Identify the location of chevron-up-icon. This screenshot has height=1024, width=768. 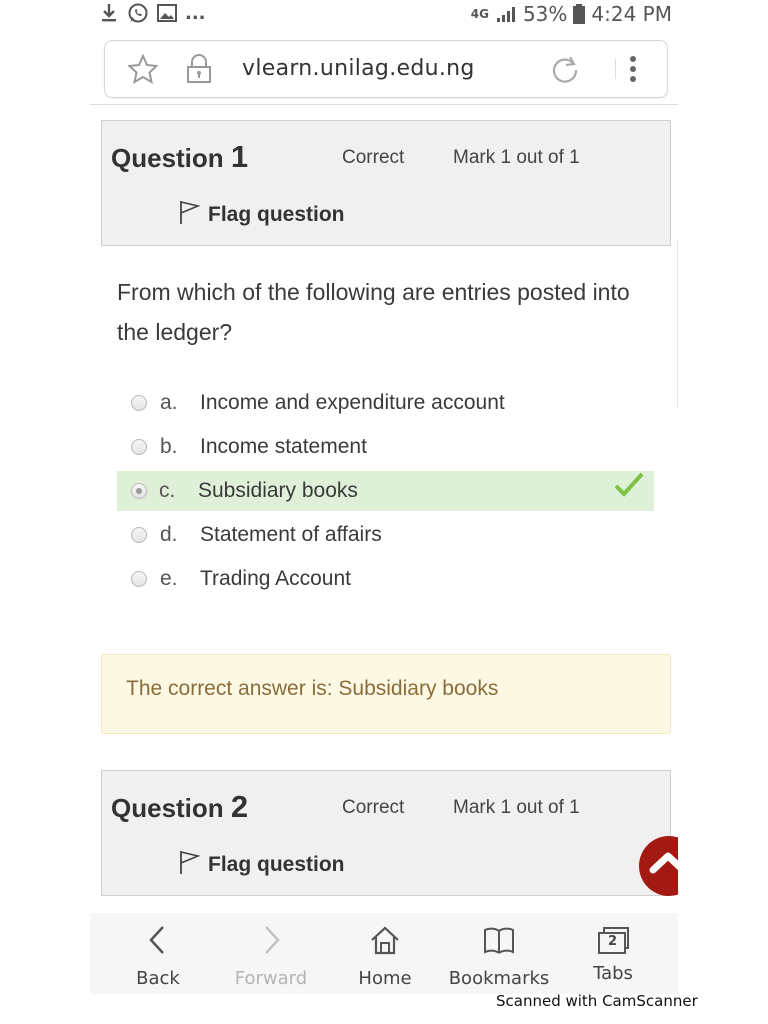
(658, 876).